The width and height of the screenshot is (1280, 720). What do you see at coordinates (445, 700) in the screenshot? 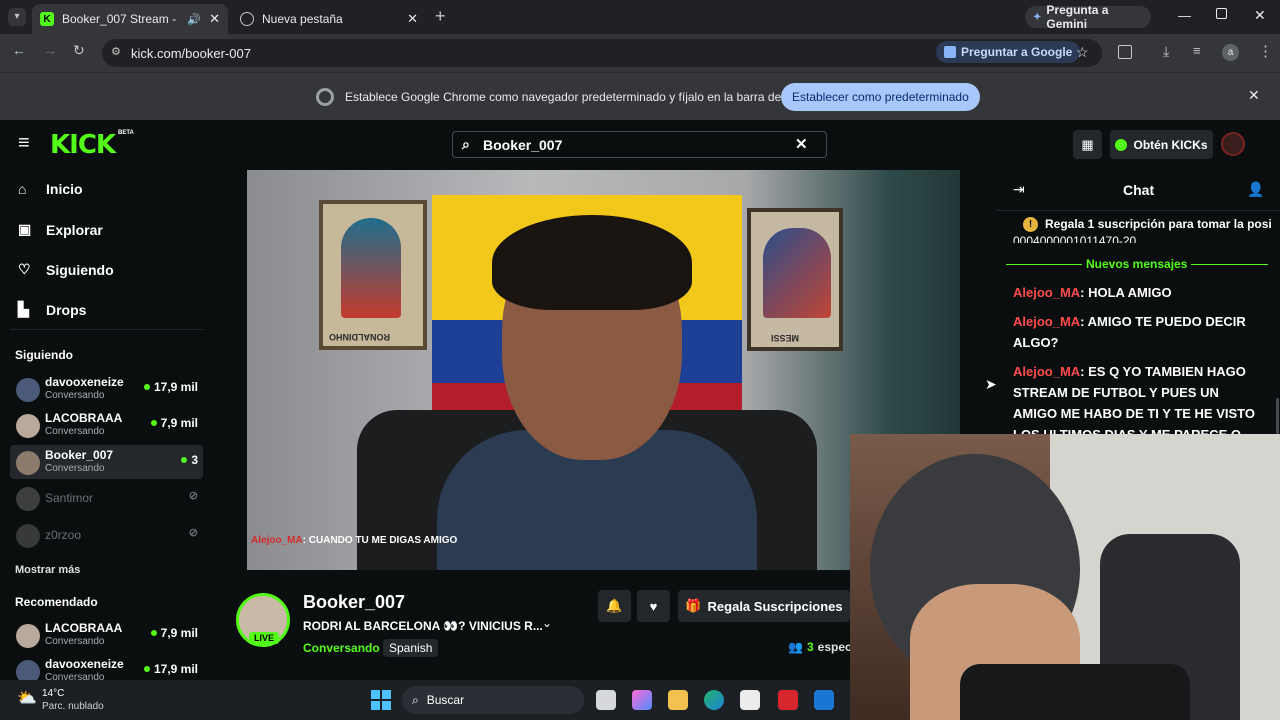
I see `taskbar-search-label: Buscar` at bounding box center [445, 700].